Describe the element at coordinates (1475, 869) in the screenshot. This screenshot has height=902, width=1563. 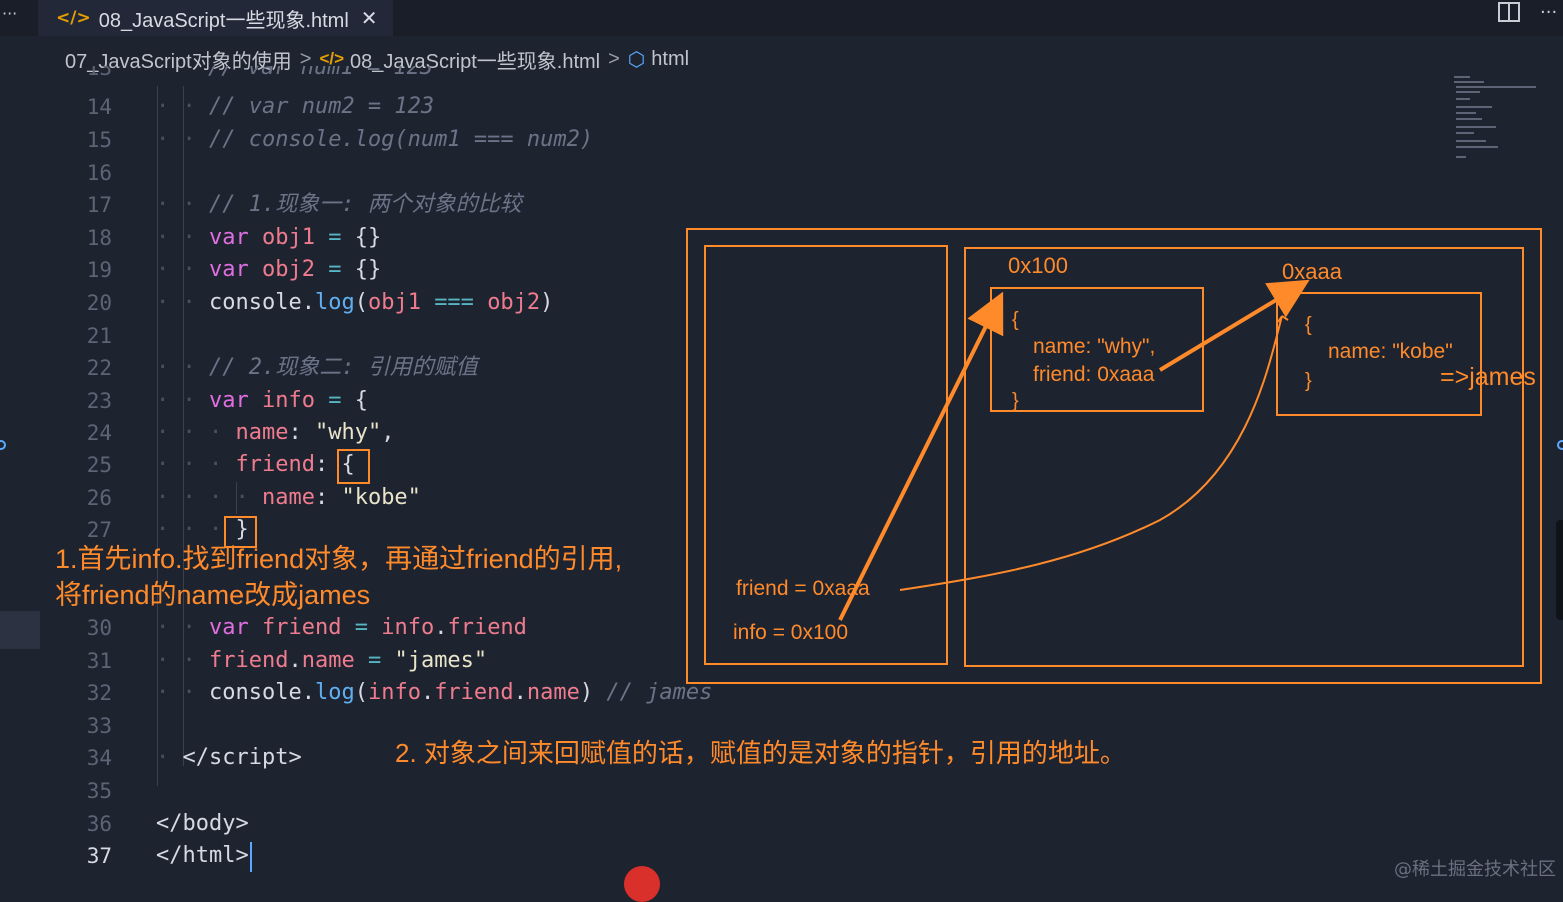
I see `watermark: @稀土掘金技术社区` at that location.